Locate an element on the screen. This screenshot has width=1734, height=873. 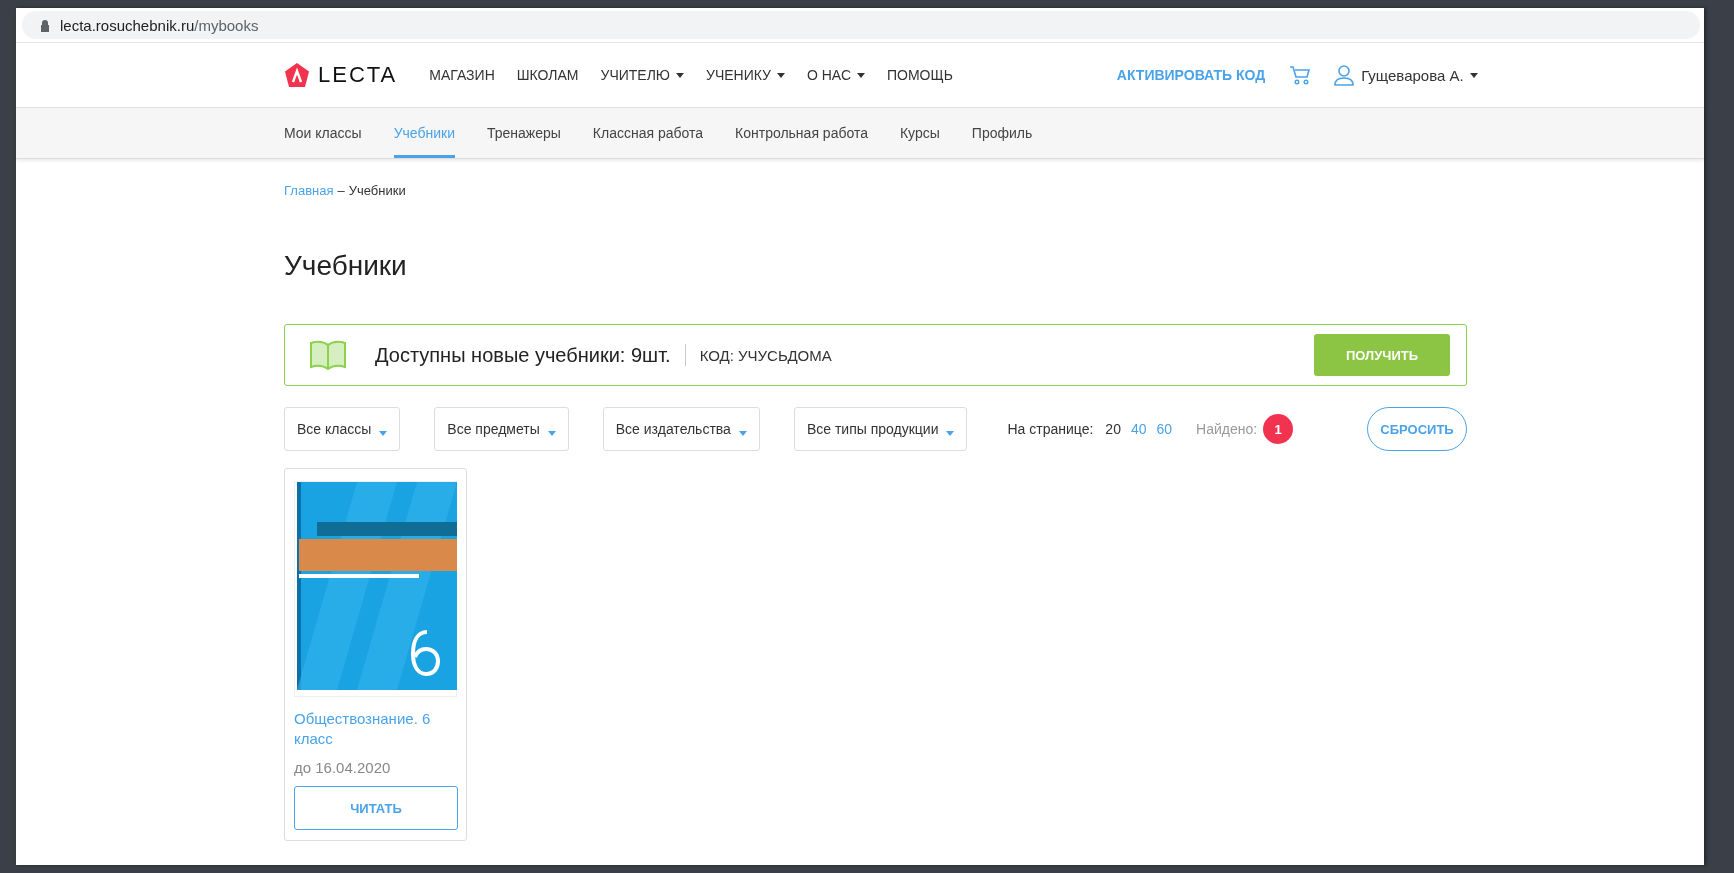
tab: Курсы is located at coordinates (919, 133).